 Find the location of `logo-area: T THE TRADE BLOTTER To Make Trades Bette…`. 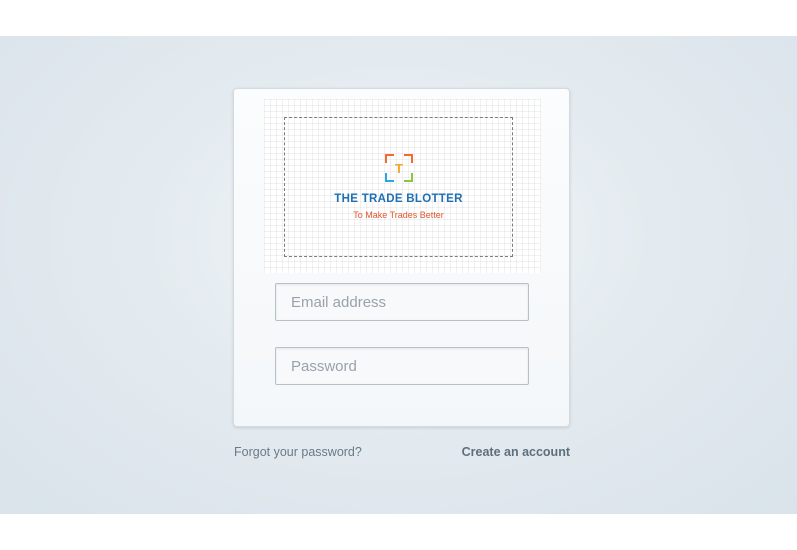

logo-area: T THE TRADE BLOTTER To Make Trades Bette… is located at coordinates (402, 186).